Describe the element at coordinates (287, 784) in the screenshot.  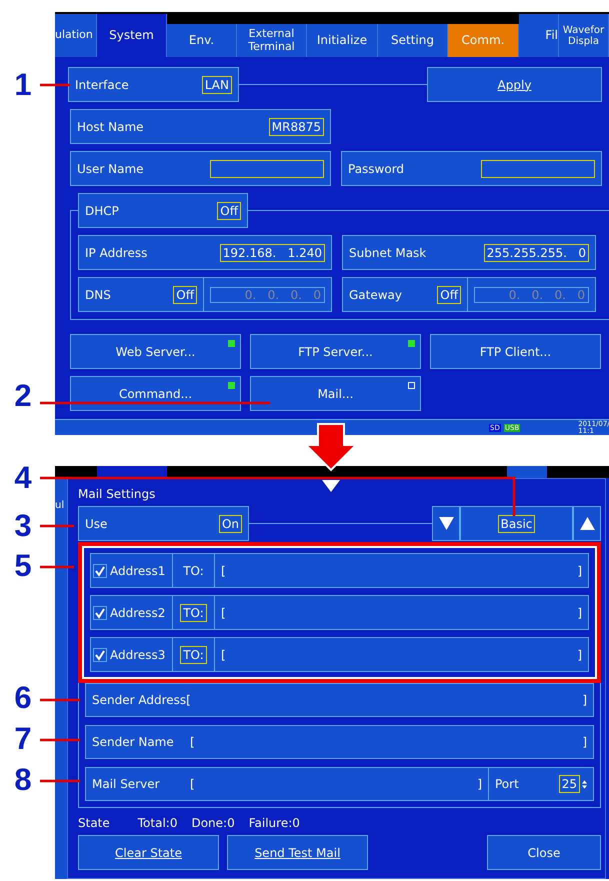
I see `mail-server-field: Mail Server [ ]` at that location.